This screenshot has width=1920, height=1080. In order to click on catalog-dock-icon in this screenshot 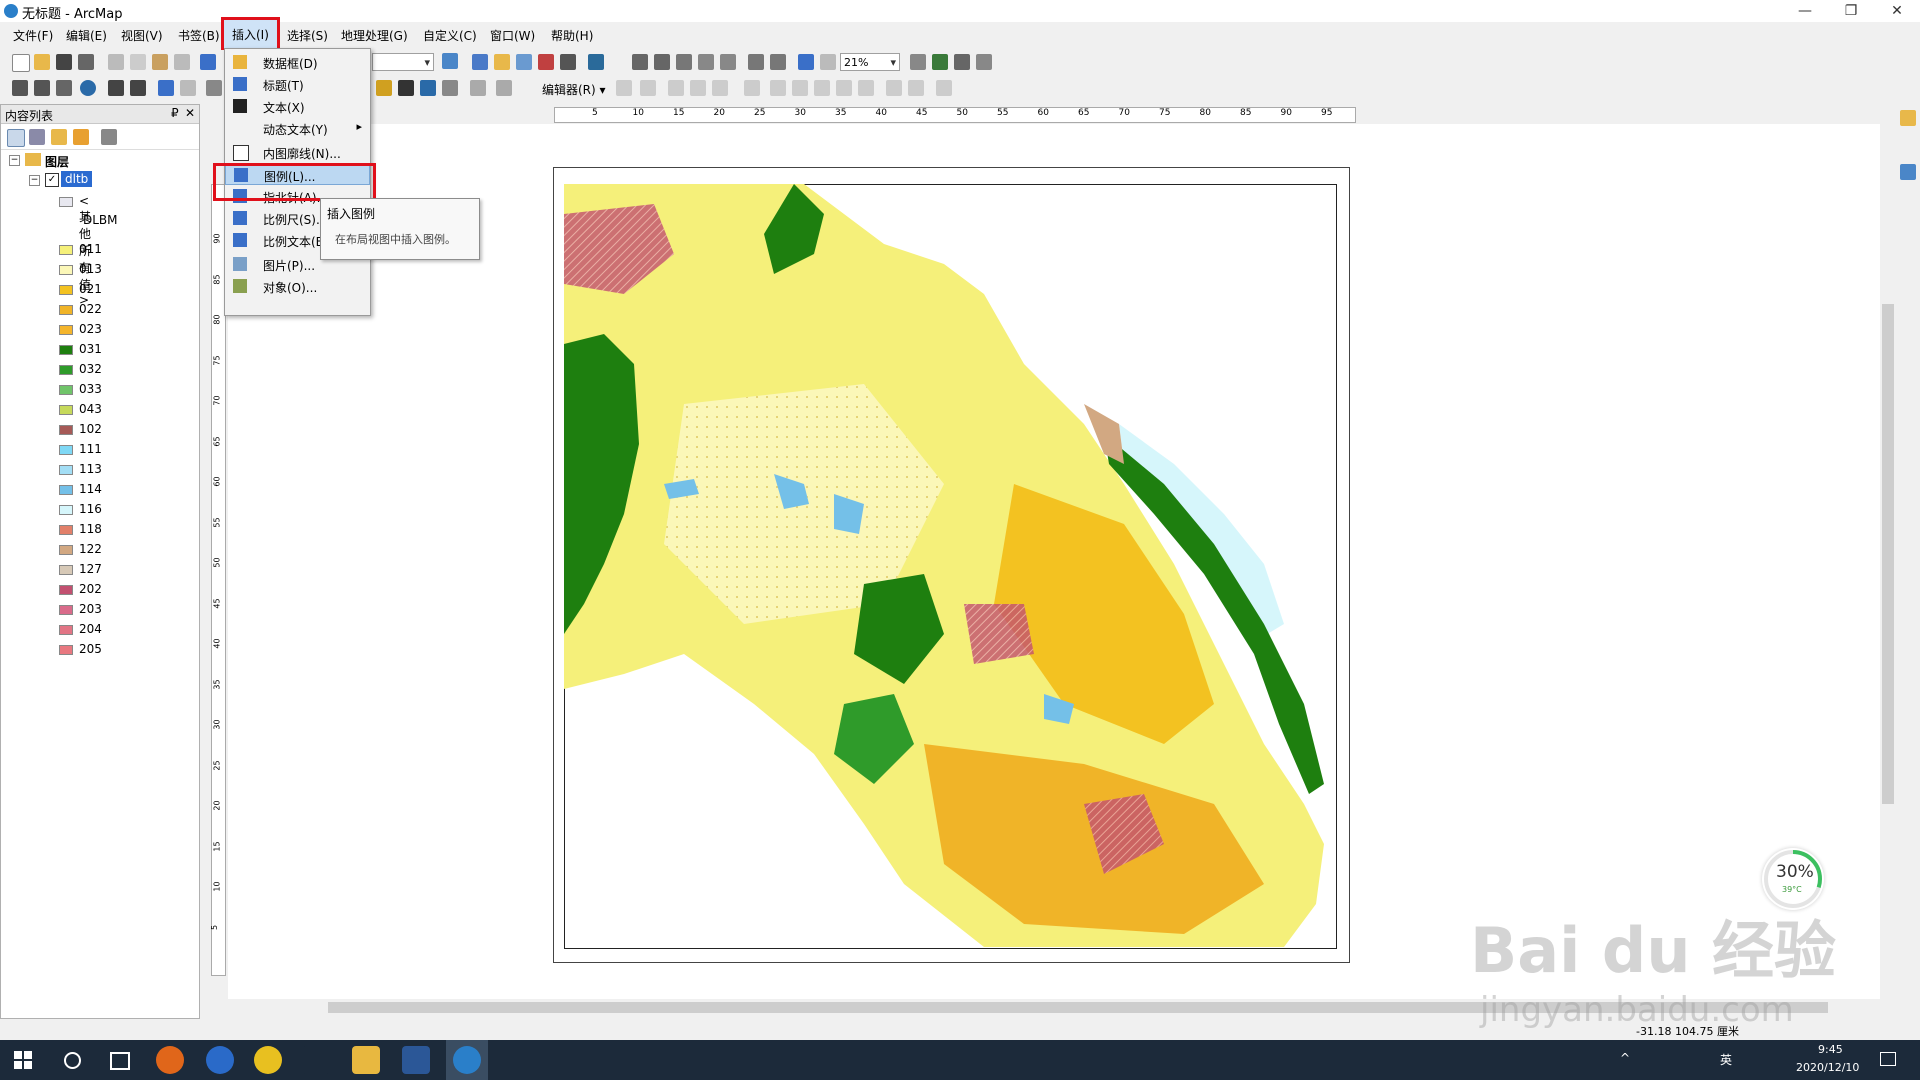, I will do `click(1908, 118)`.